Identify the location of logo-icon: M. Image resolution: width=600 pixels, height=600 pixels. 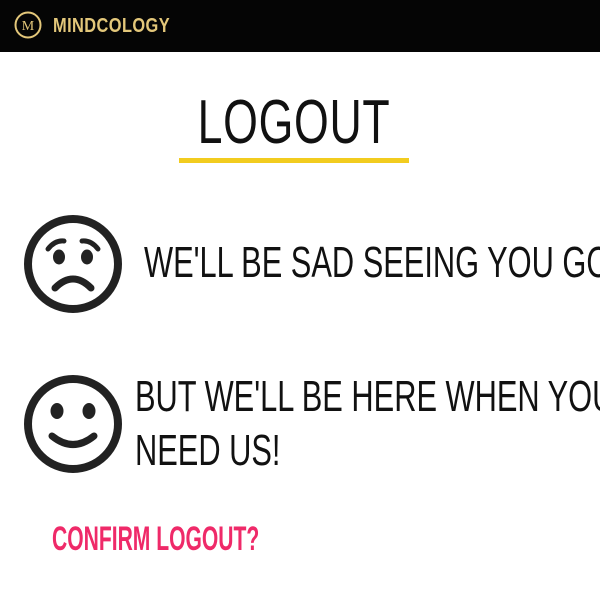
(28, 25).